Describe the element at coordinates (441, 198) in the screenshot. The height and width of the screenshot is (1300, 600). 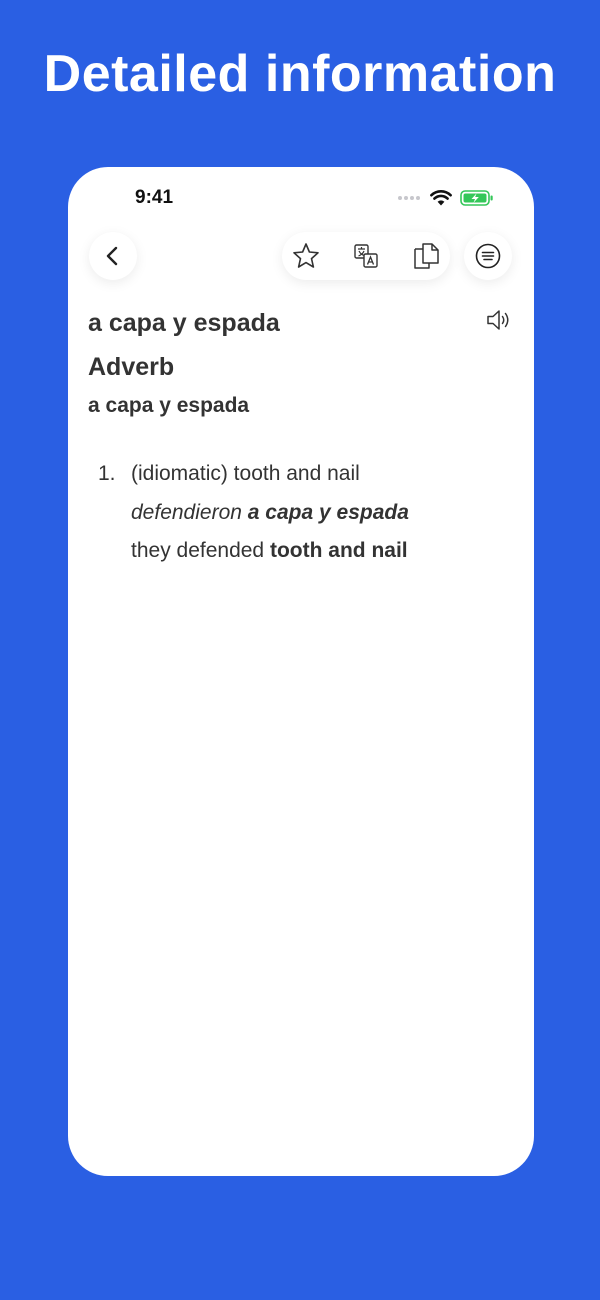
I see `wifi-icon` at that location.